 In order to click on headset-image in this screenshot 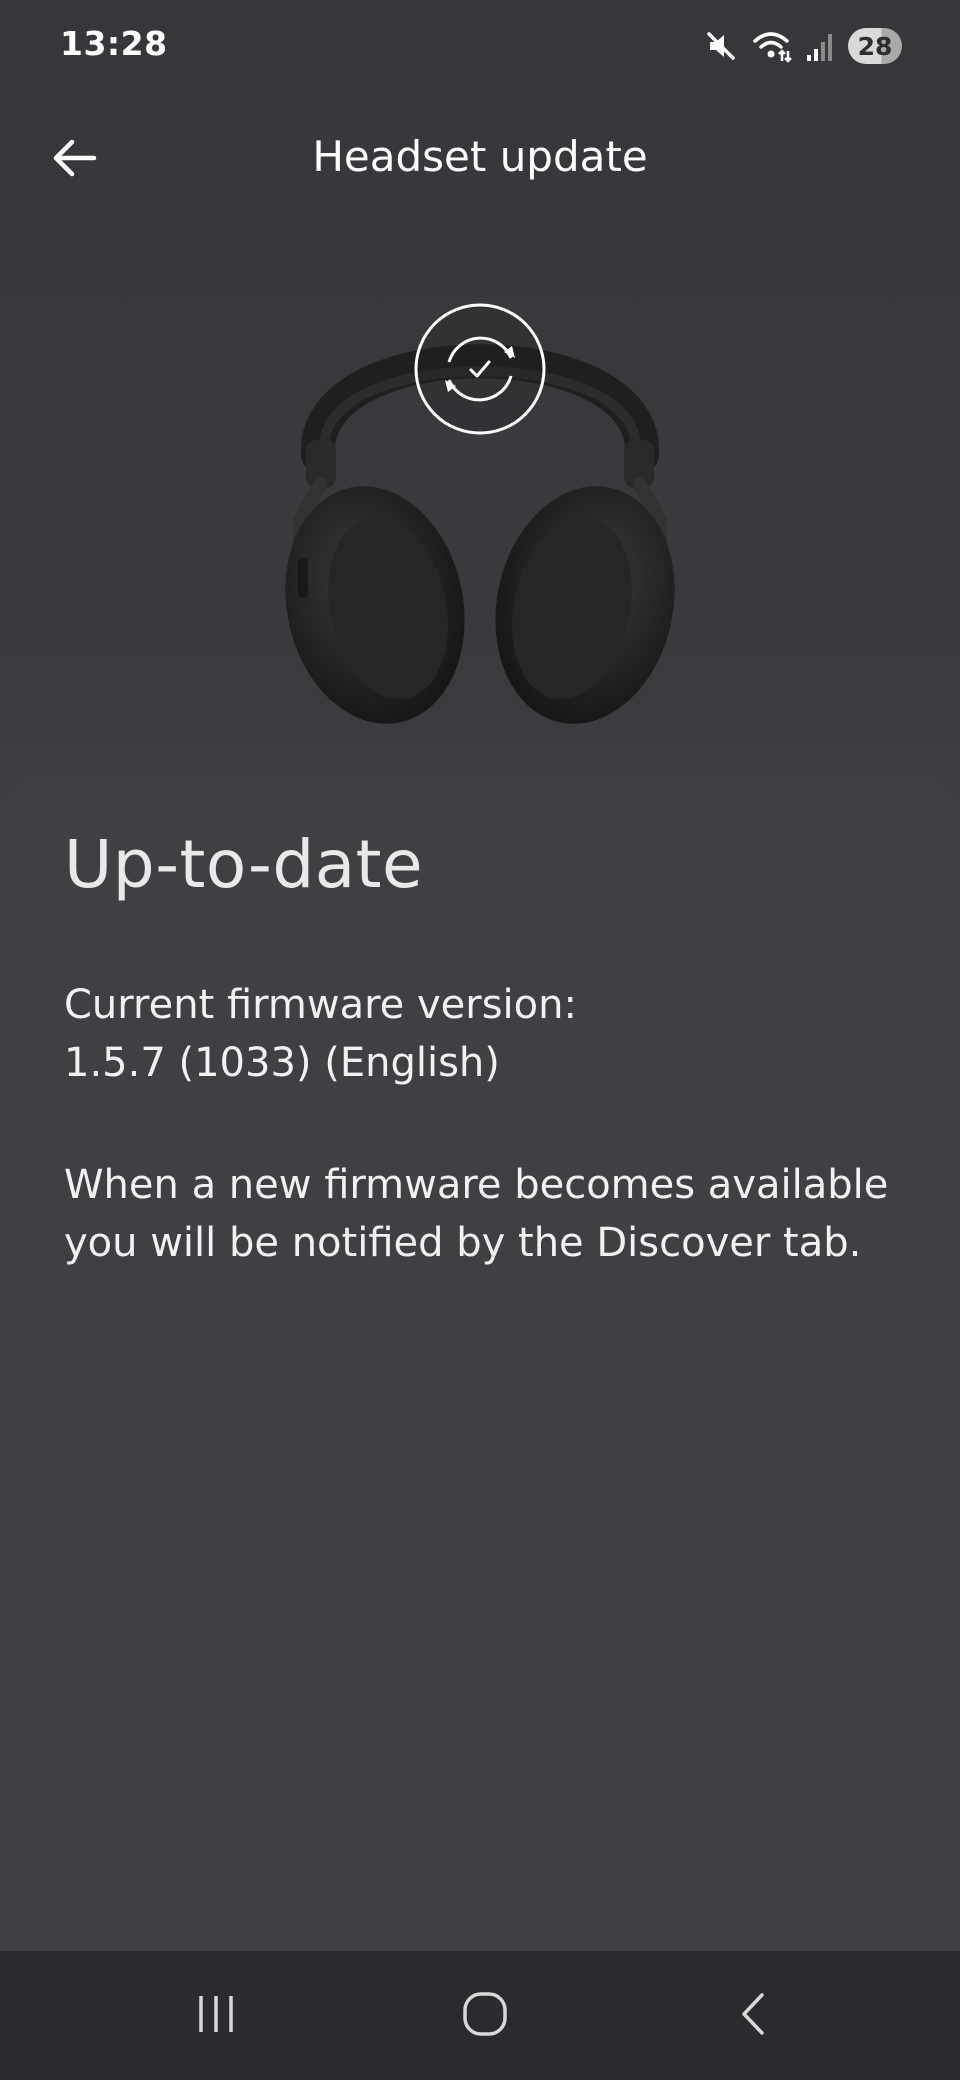, I will do `click(480, 510)`.